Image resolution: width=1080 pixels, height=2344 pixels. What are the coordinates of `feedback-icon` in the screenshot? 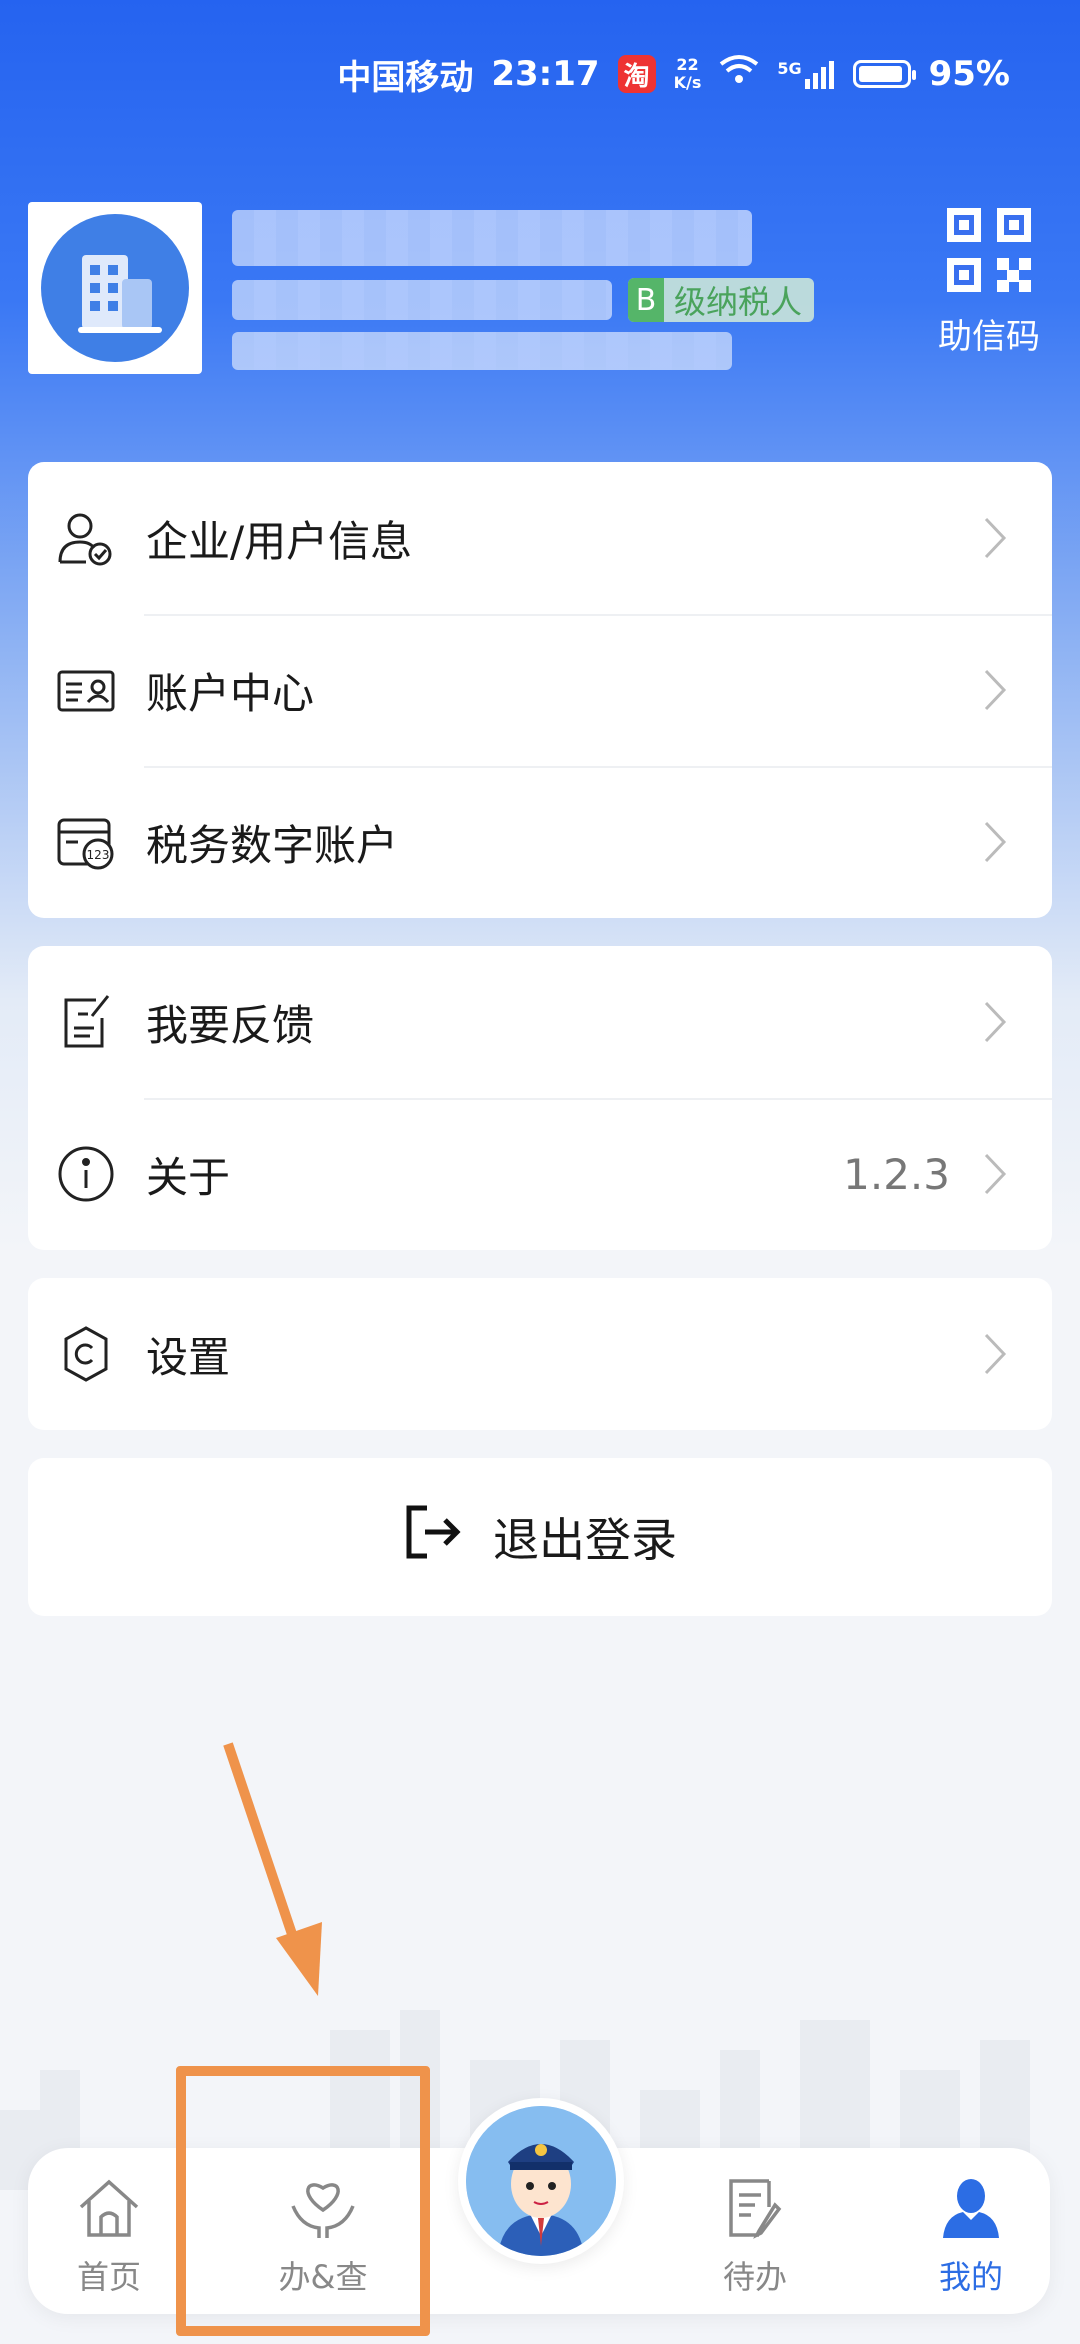 It's located at (86, 1022).